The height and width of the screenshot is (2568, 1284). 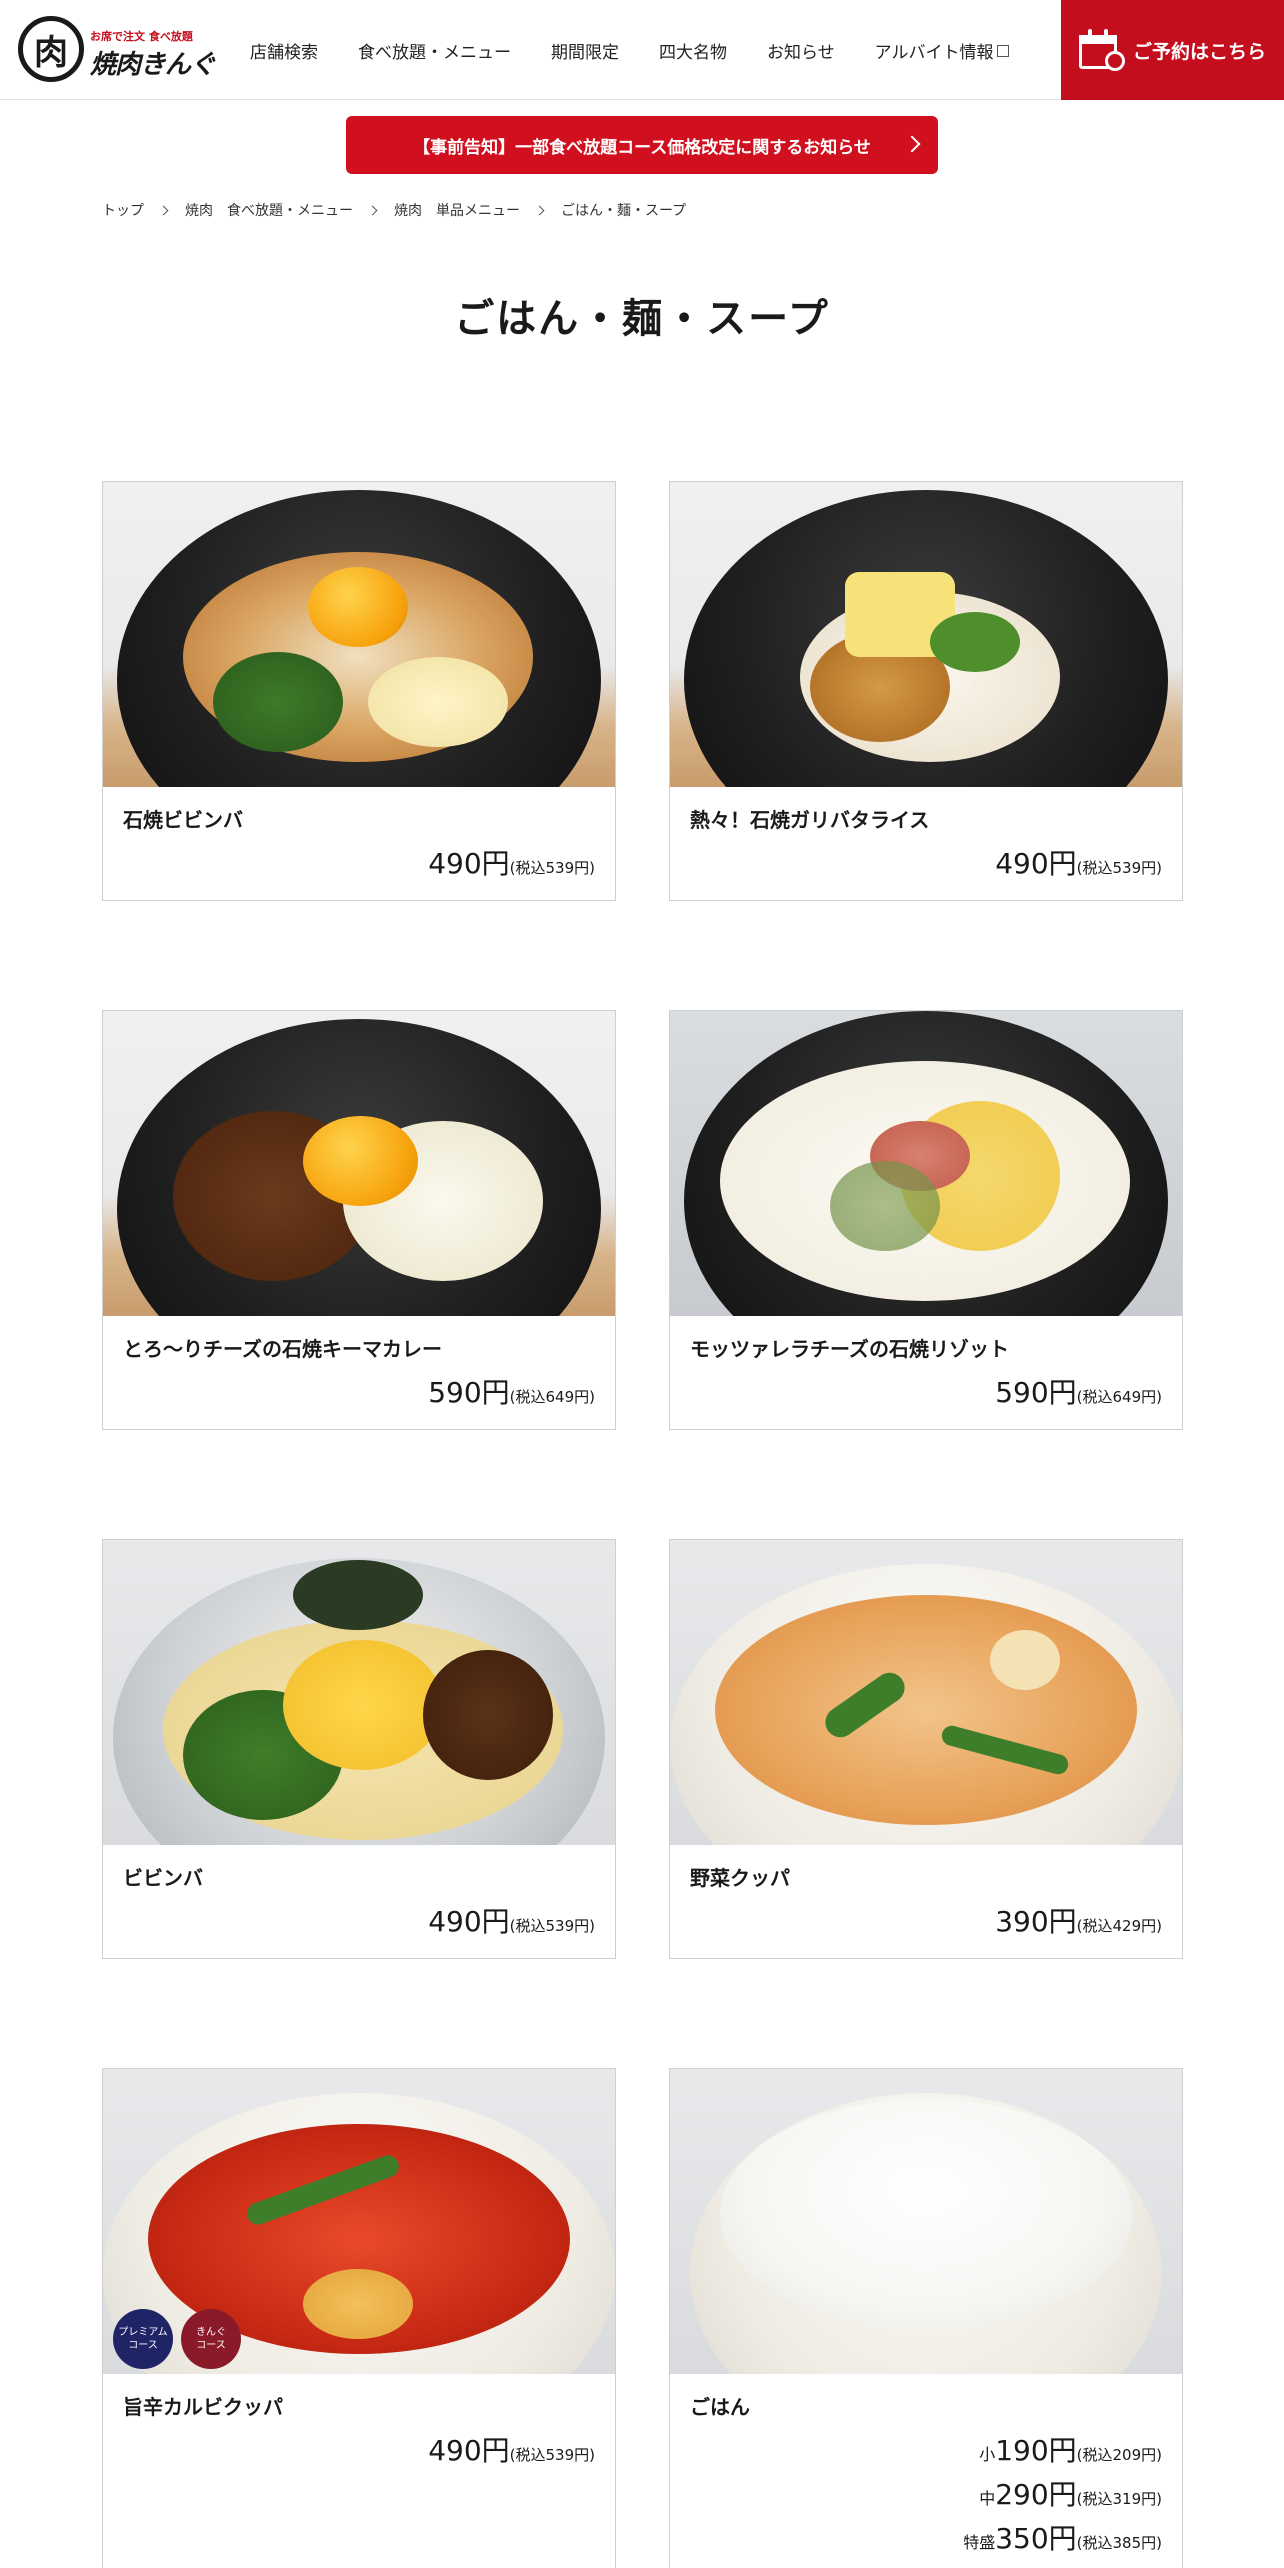 What do you see at coordinates (1119, 2499) in the screenshot?
I see `price-tax: (税込319円)` at bounding box center [1119, 2499].